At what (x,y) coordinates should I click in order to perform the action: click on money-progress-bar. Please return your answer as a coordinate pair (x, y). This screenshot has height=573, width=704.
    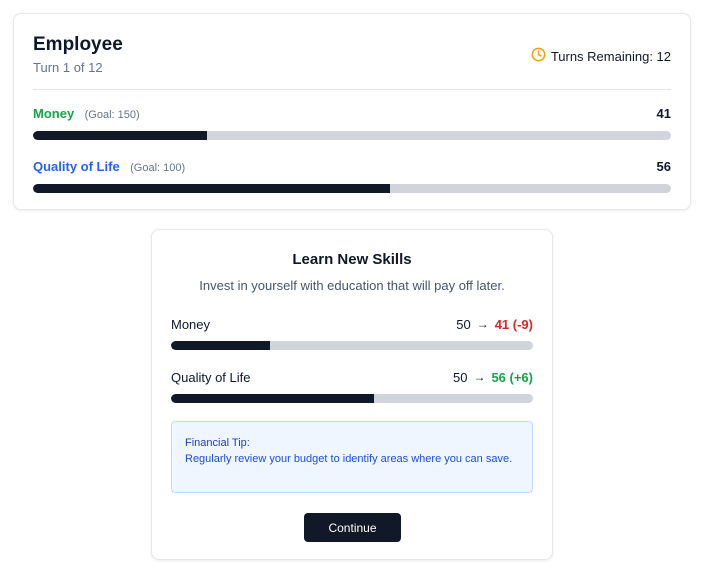
    Looking at the image, I should click on (352, 135).